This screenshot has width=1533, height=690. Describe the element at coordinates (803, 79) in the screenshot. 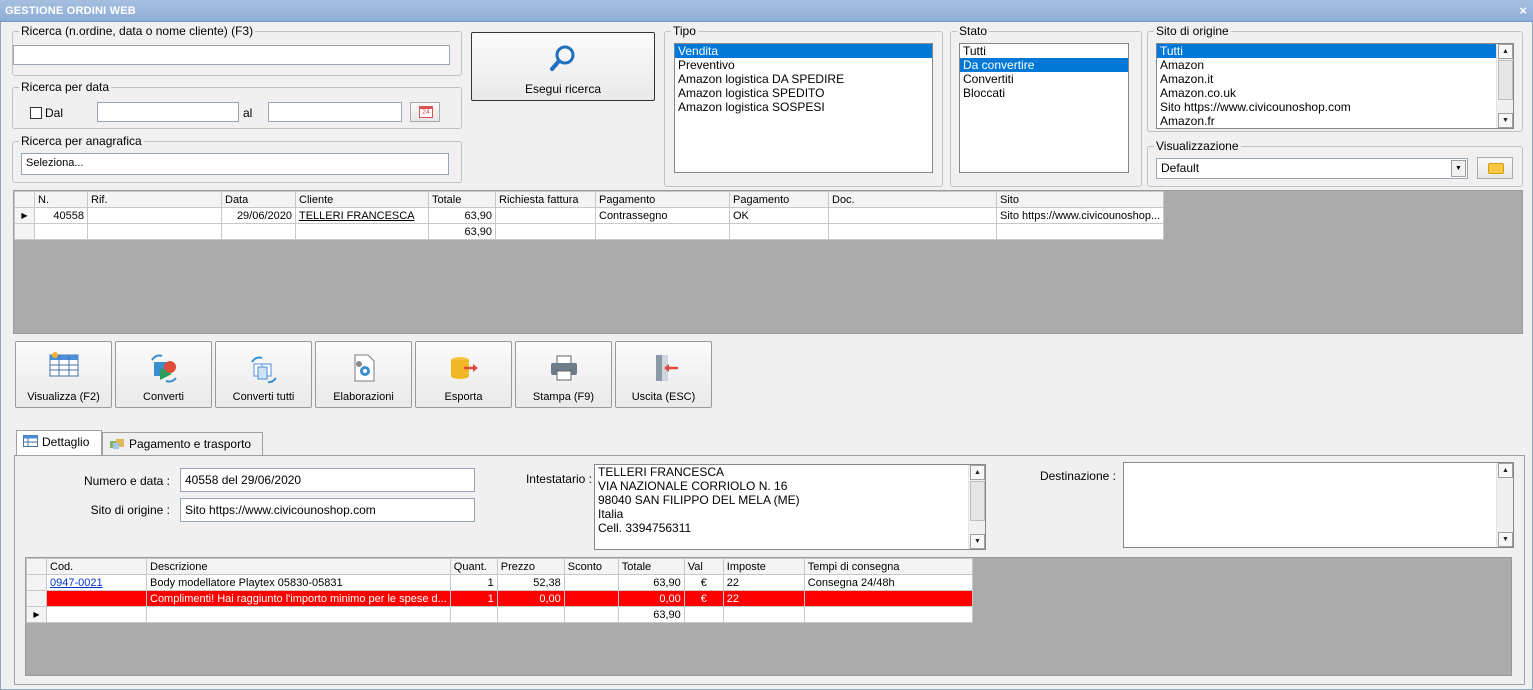

I see `tipo-item: Amazon logistica DA SPEDIRE` at that location.